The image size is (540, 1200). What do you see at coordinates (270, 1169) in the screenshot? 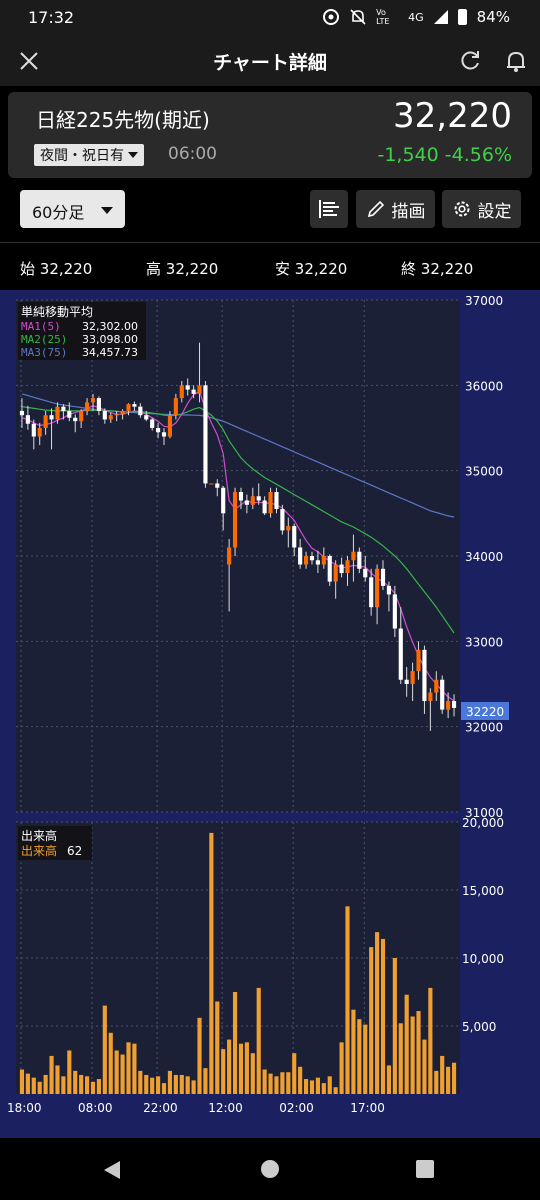
I see `home-icon` at bounding box center [270, 1169].